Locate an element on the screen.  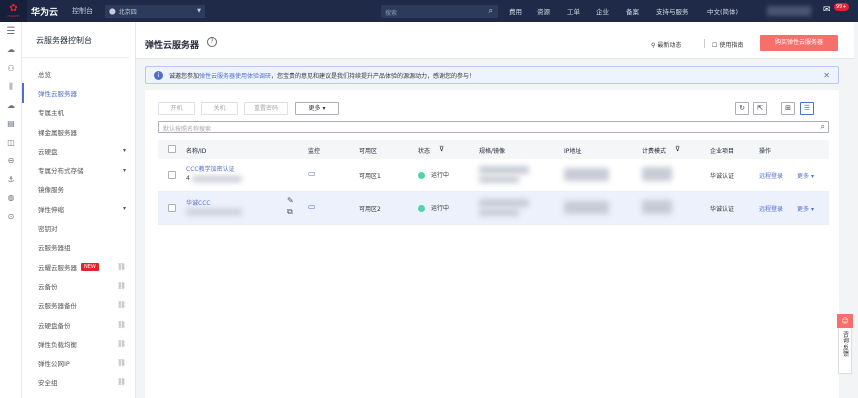
settings-circle-icon: ⊙ is located at coordinates (11, 216).